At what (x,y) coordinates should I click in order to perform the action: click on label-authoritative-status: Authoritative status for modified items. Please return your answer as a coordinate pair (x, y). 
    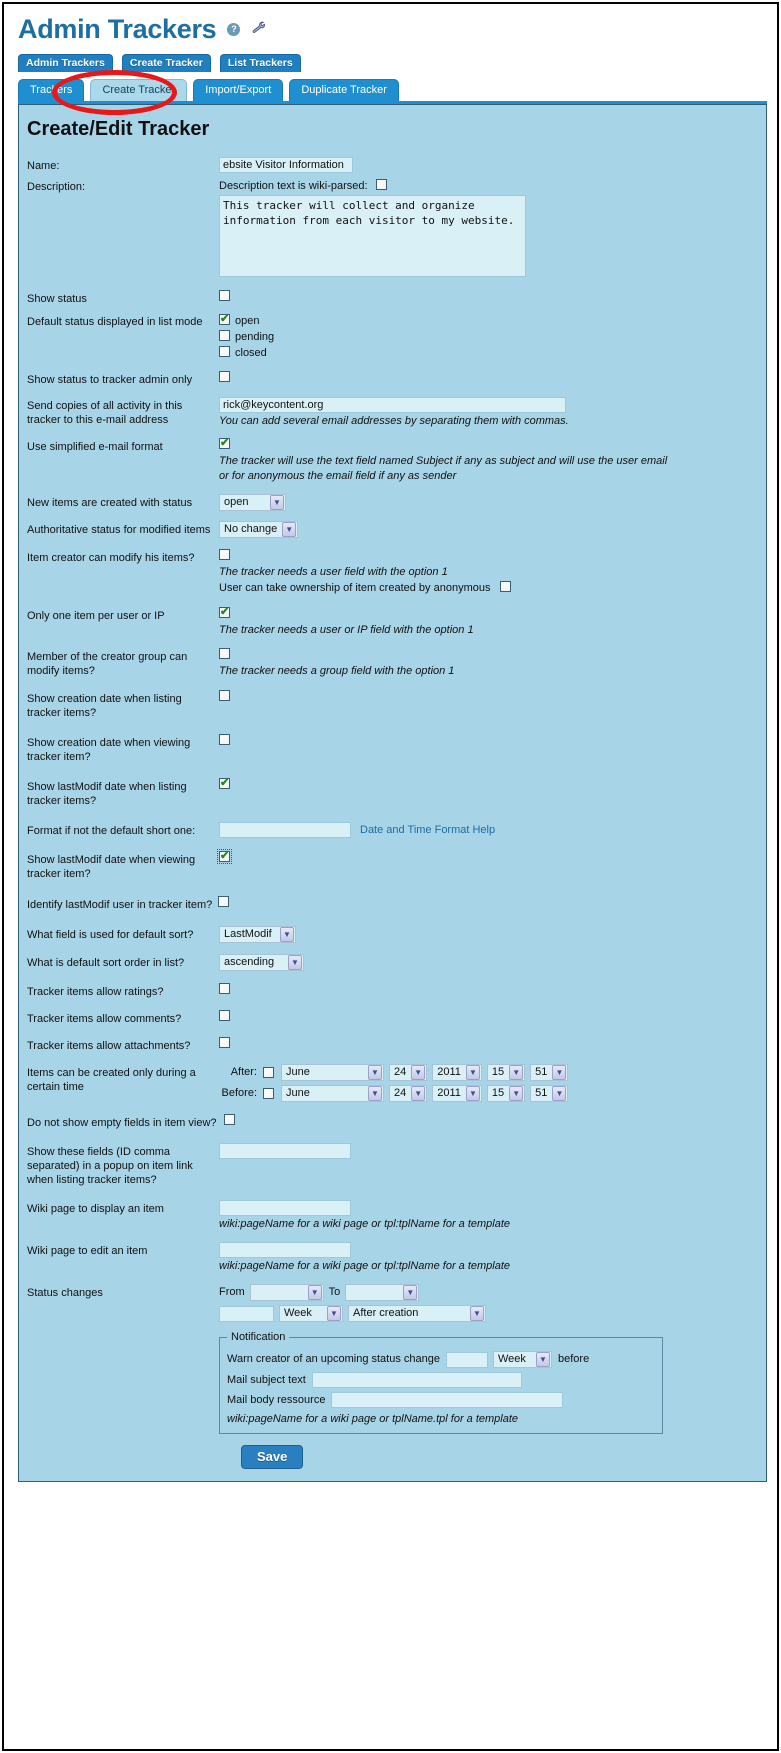
    Looking at the image, I should click on (119, 530).